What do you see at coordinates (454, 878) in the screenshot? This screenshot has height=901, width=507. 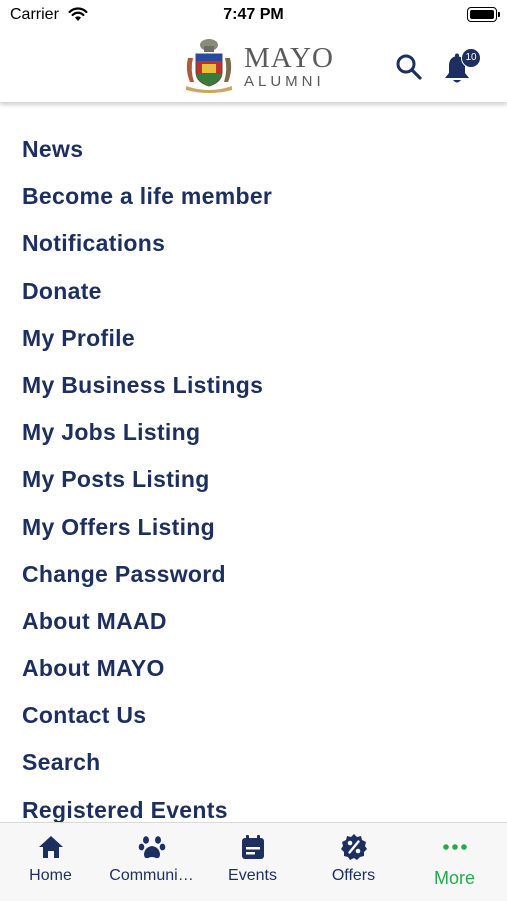 I see `tab-label-more: More` at bounding box center [454, 878].